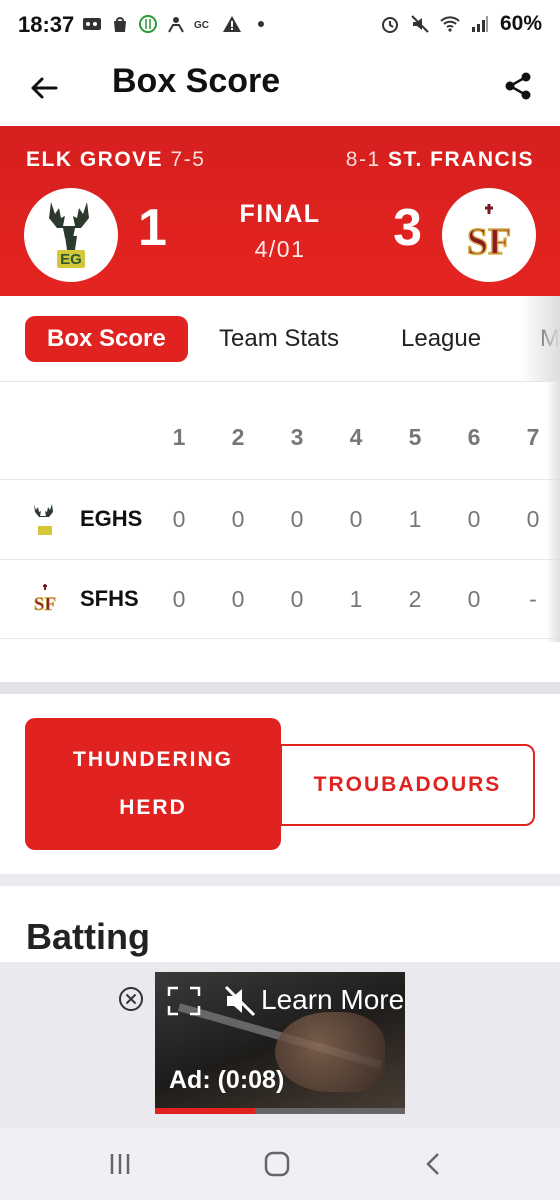 The image size is (560, 1200). I want to click on away-team-logo: SF, so click(489, 235).